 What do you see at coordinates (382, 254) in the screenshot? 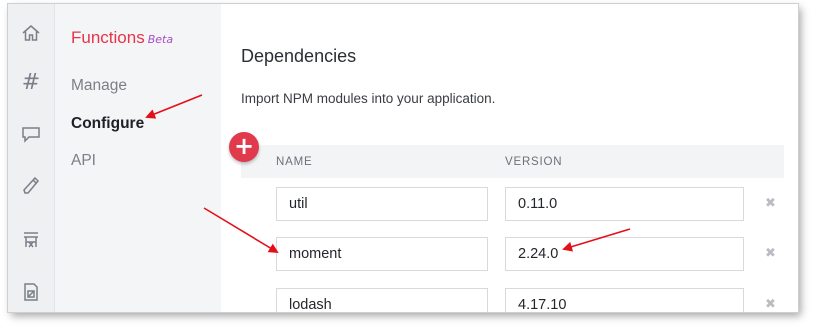
I see `module-name-field: moment` at bounding box center [382, 254].